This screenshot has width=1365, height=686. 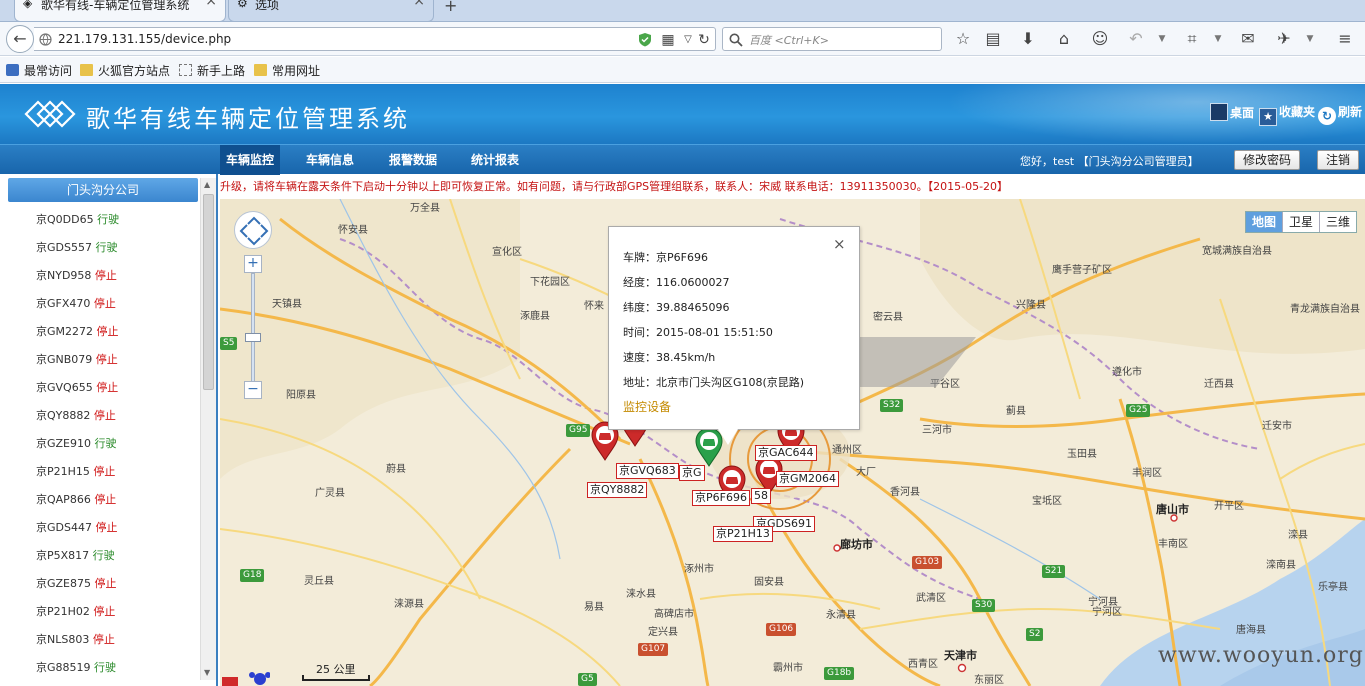 What do you see at coordinates (252, 575) in the screenshot?
I see `road-badge: G18` at bounding box center [252, 575].